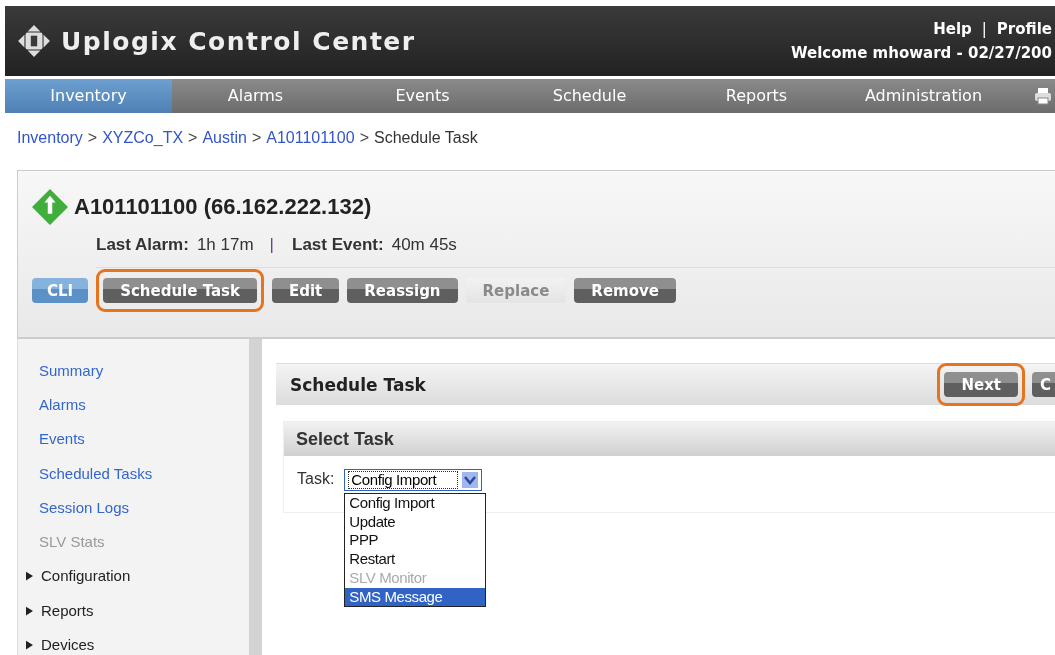 Image resolution: width=1055 pixels, height=655 pixels. I want to click on dropdown-option: Restart, so click(415, 559).